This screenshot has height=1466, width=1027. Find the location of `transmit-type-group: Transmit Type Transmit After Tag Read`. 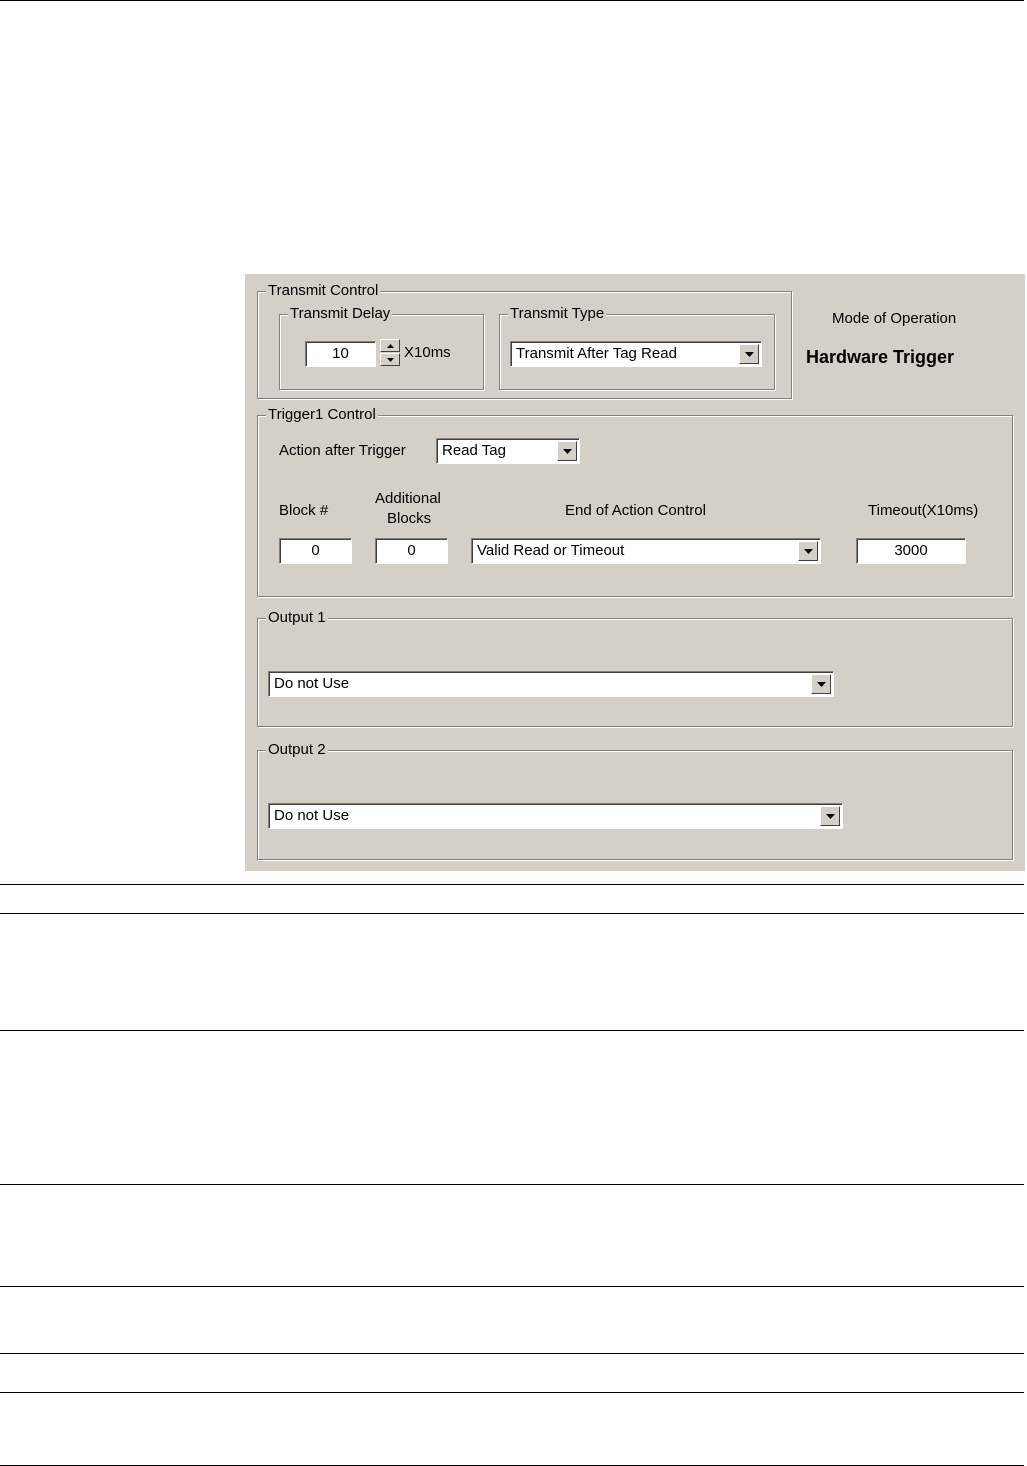

transmit-type-group: Transmit Type Transmit After Tag Read is located at coordinates (637, 347).